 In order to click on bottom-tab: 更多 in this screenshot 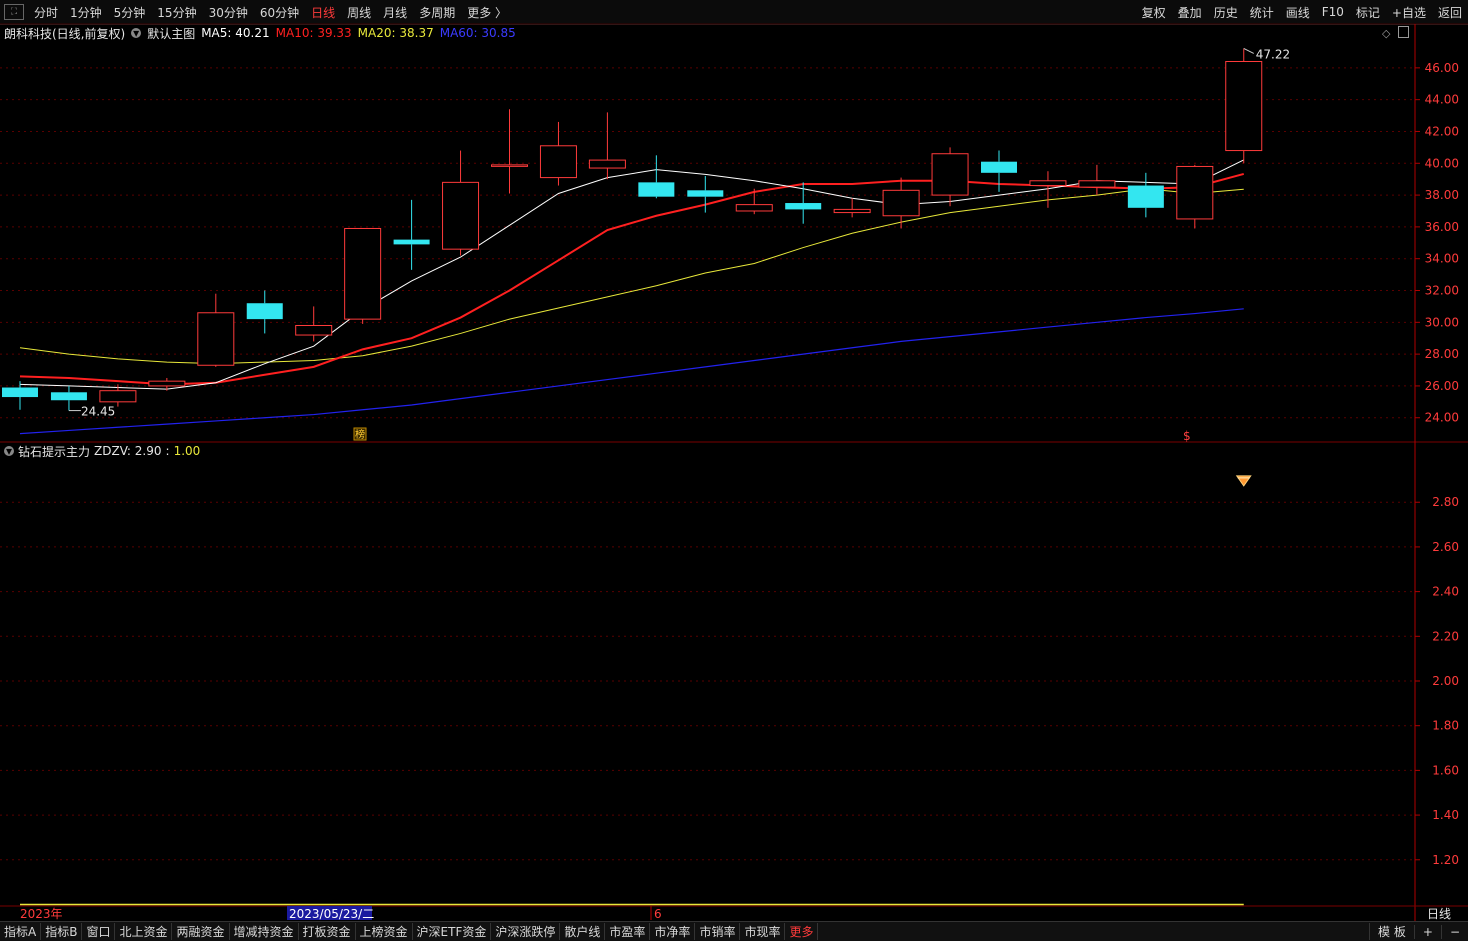, I will do `click(802, 931)`.